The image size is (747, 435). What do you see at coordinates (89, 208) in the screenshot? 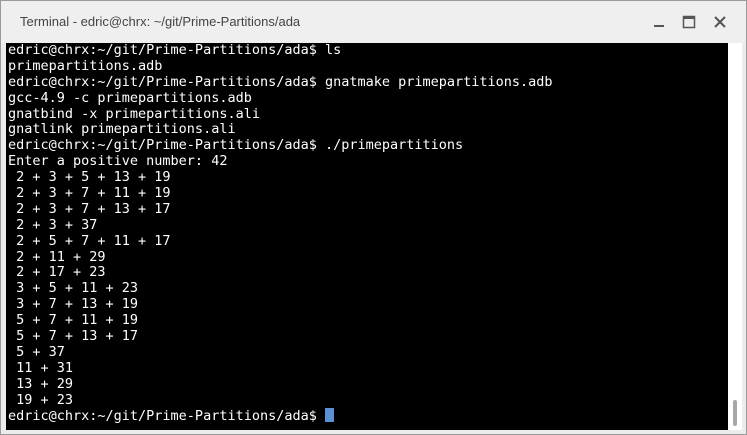
I see `terminal-line: 2 + 3 + 7 + 13 + 17` at bounding box center [89, 208].